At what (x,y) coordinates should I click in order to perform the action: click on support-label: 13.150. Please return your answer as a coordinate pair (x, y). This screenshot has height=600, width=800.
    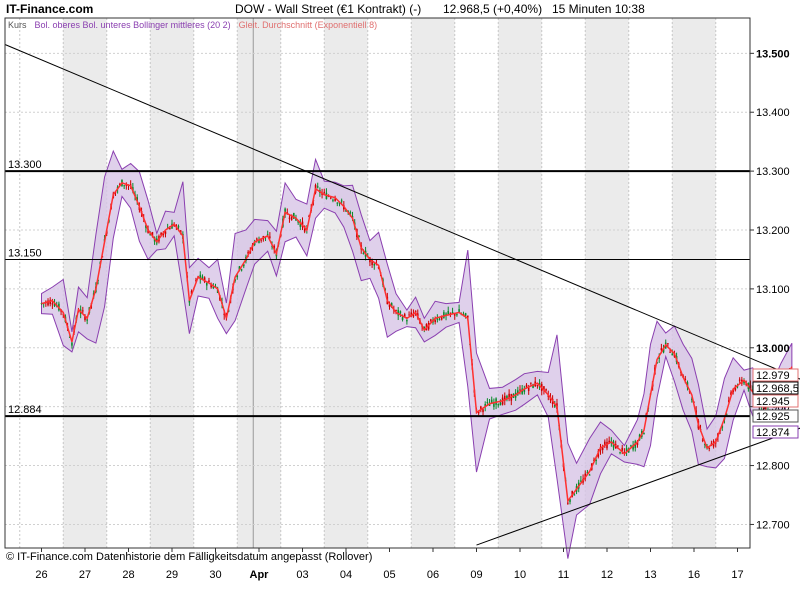
    Looking at the image, I should click on (25, 253).